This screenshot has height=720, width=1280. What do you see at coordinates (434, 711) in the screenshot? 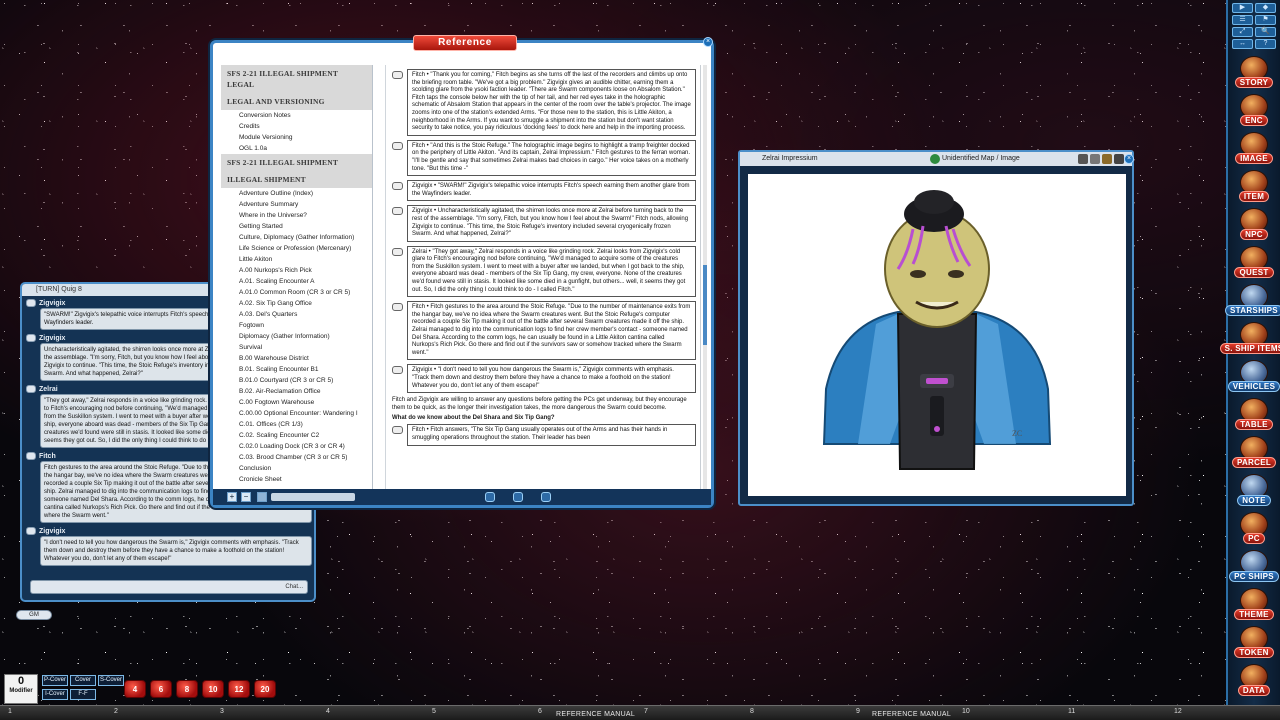
I see `hotkey-slot-number: 5` at bounding box center [434, 711].